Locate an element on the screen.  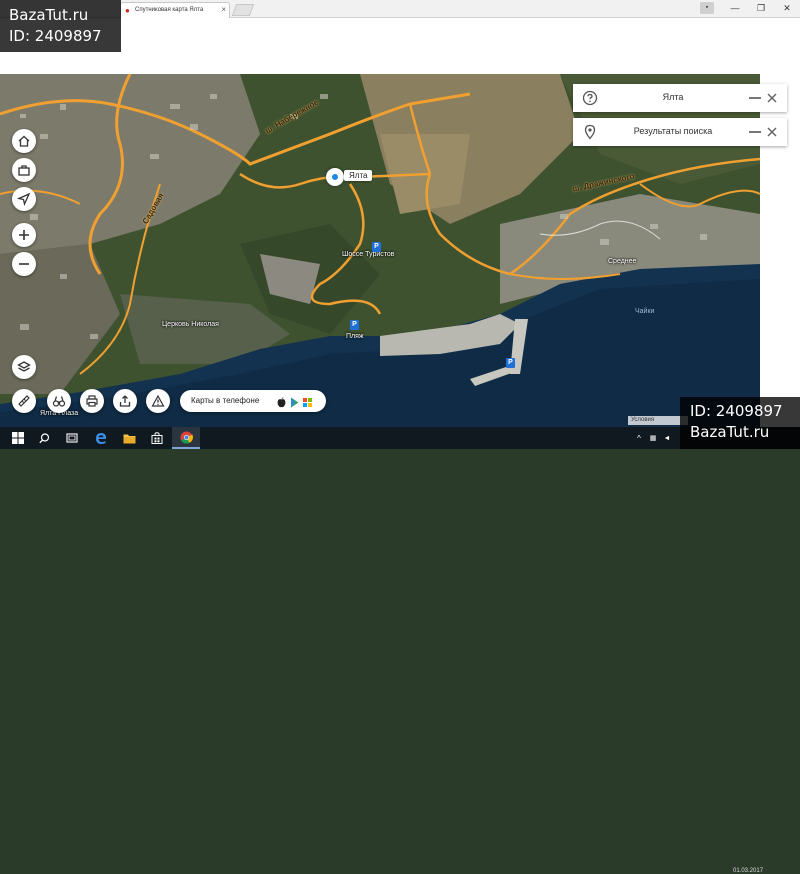
search-panel-yalta: Ялта is located at coordinates (680, 98).